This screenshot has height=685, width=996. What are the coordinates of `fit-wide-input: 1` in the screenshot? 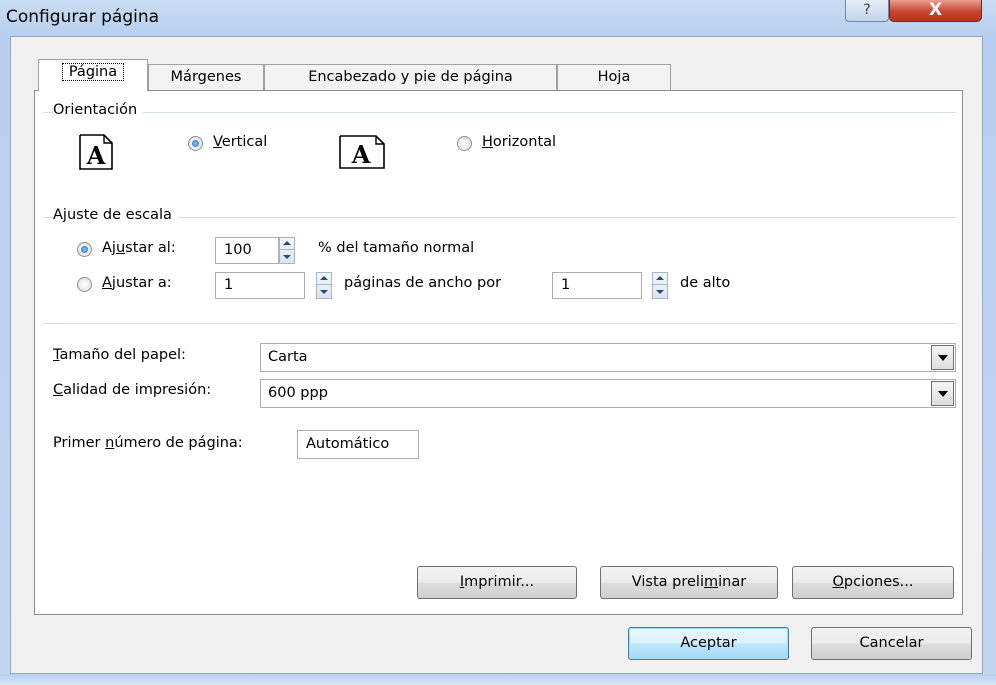 It's located at (260, 285).